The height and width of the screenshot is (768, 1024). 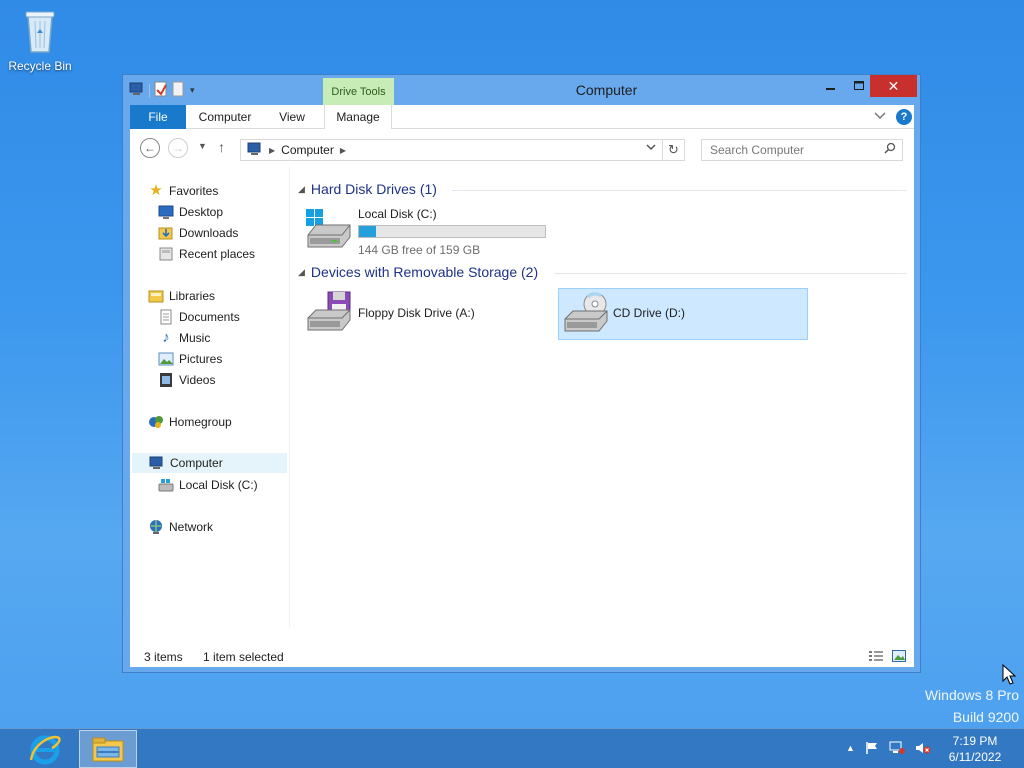 What do you see at coordinates (192, 90) in the screenshot?
I see `customize-qat-icon: ▾` at bounding box center [192, 90].